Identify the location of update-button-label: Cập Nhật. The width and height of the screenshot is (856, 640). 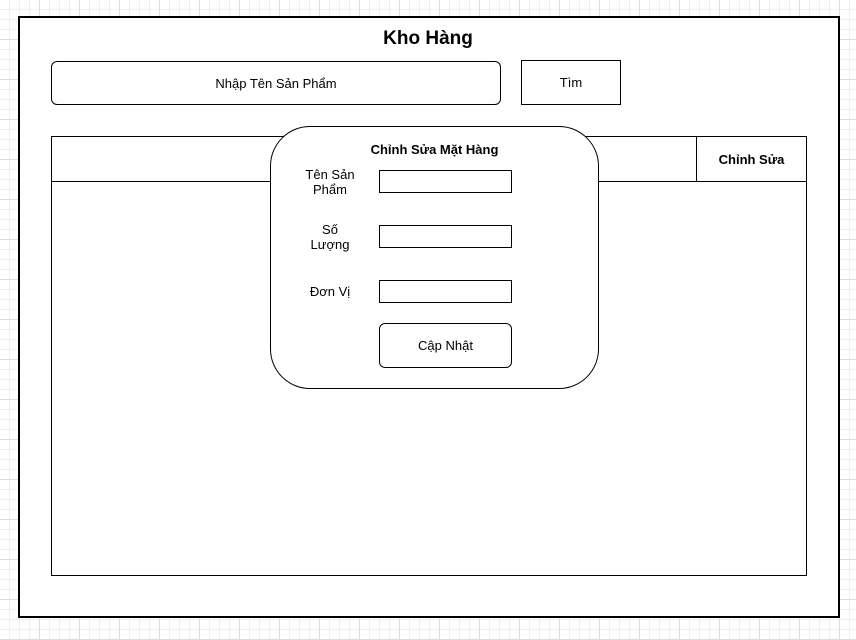
(445, 345).